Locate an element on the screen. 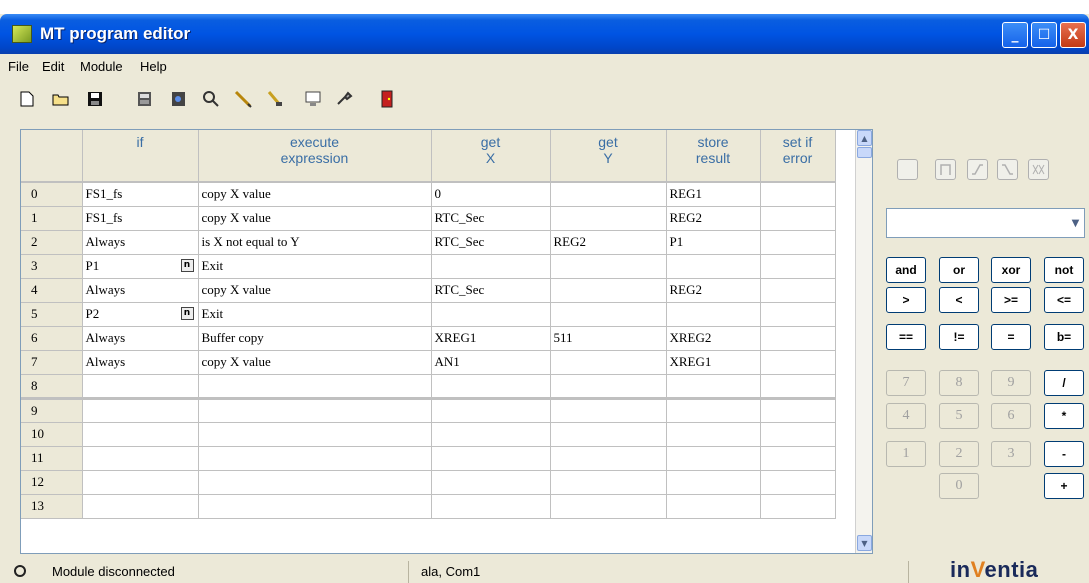 The height and width of the screenshot is (583, 1089). op-plus-button: + is located at coordinates (1064, 486).